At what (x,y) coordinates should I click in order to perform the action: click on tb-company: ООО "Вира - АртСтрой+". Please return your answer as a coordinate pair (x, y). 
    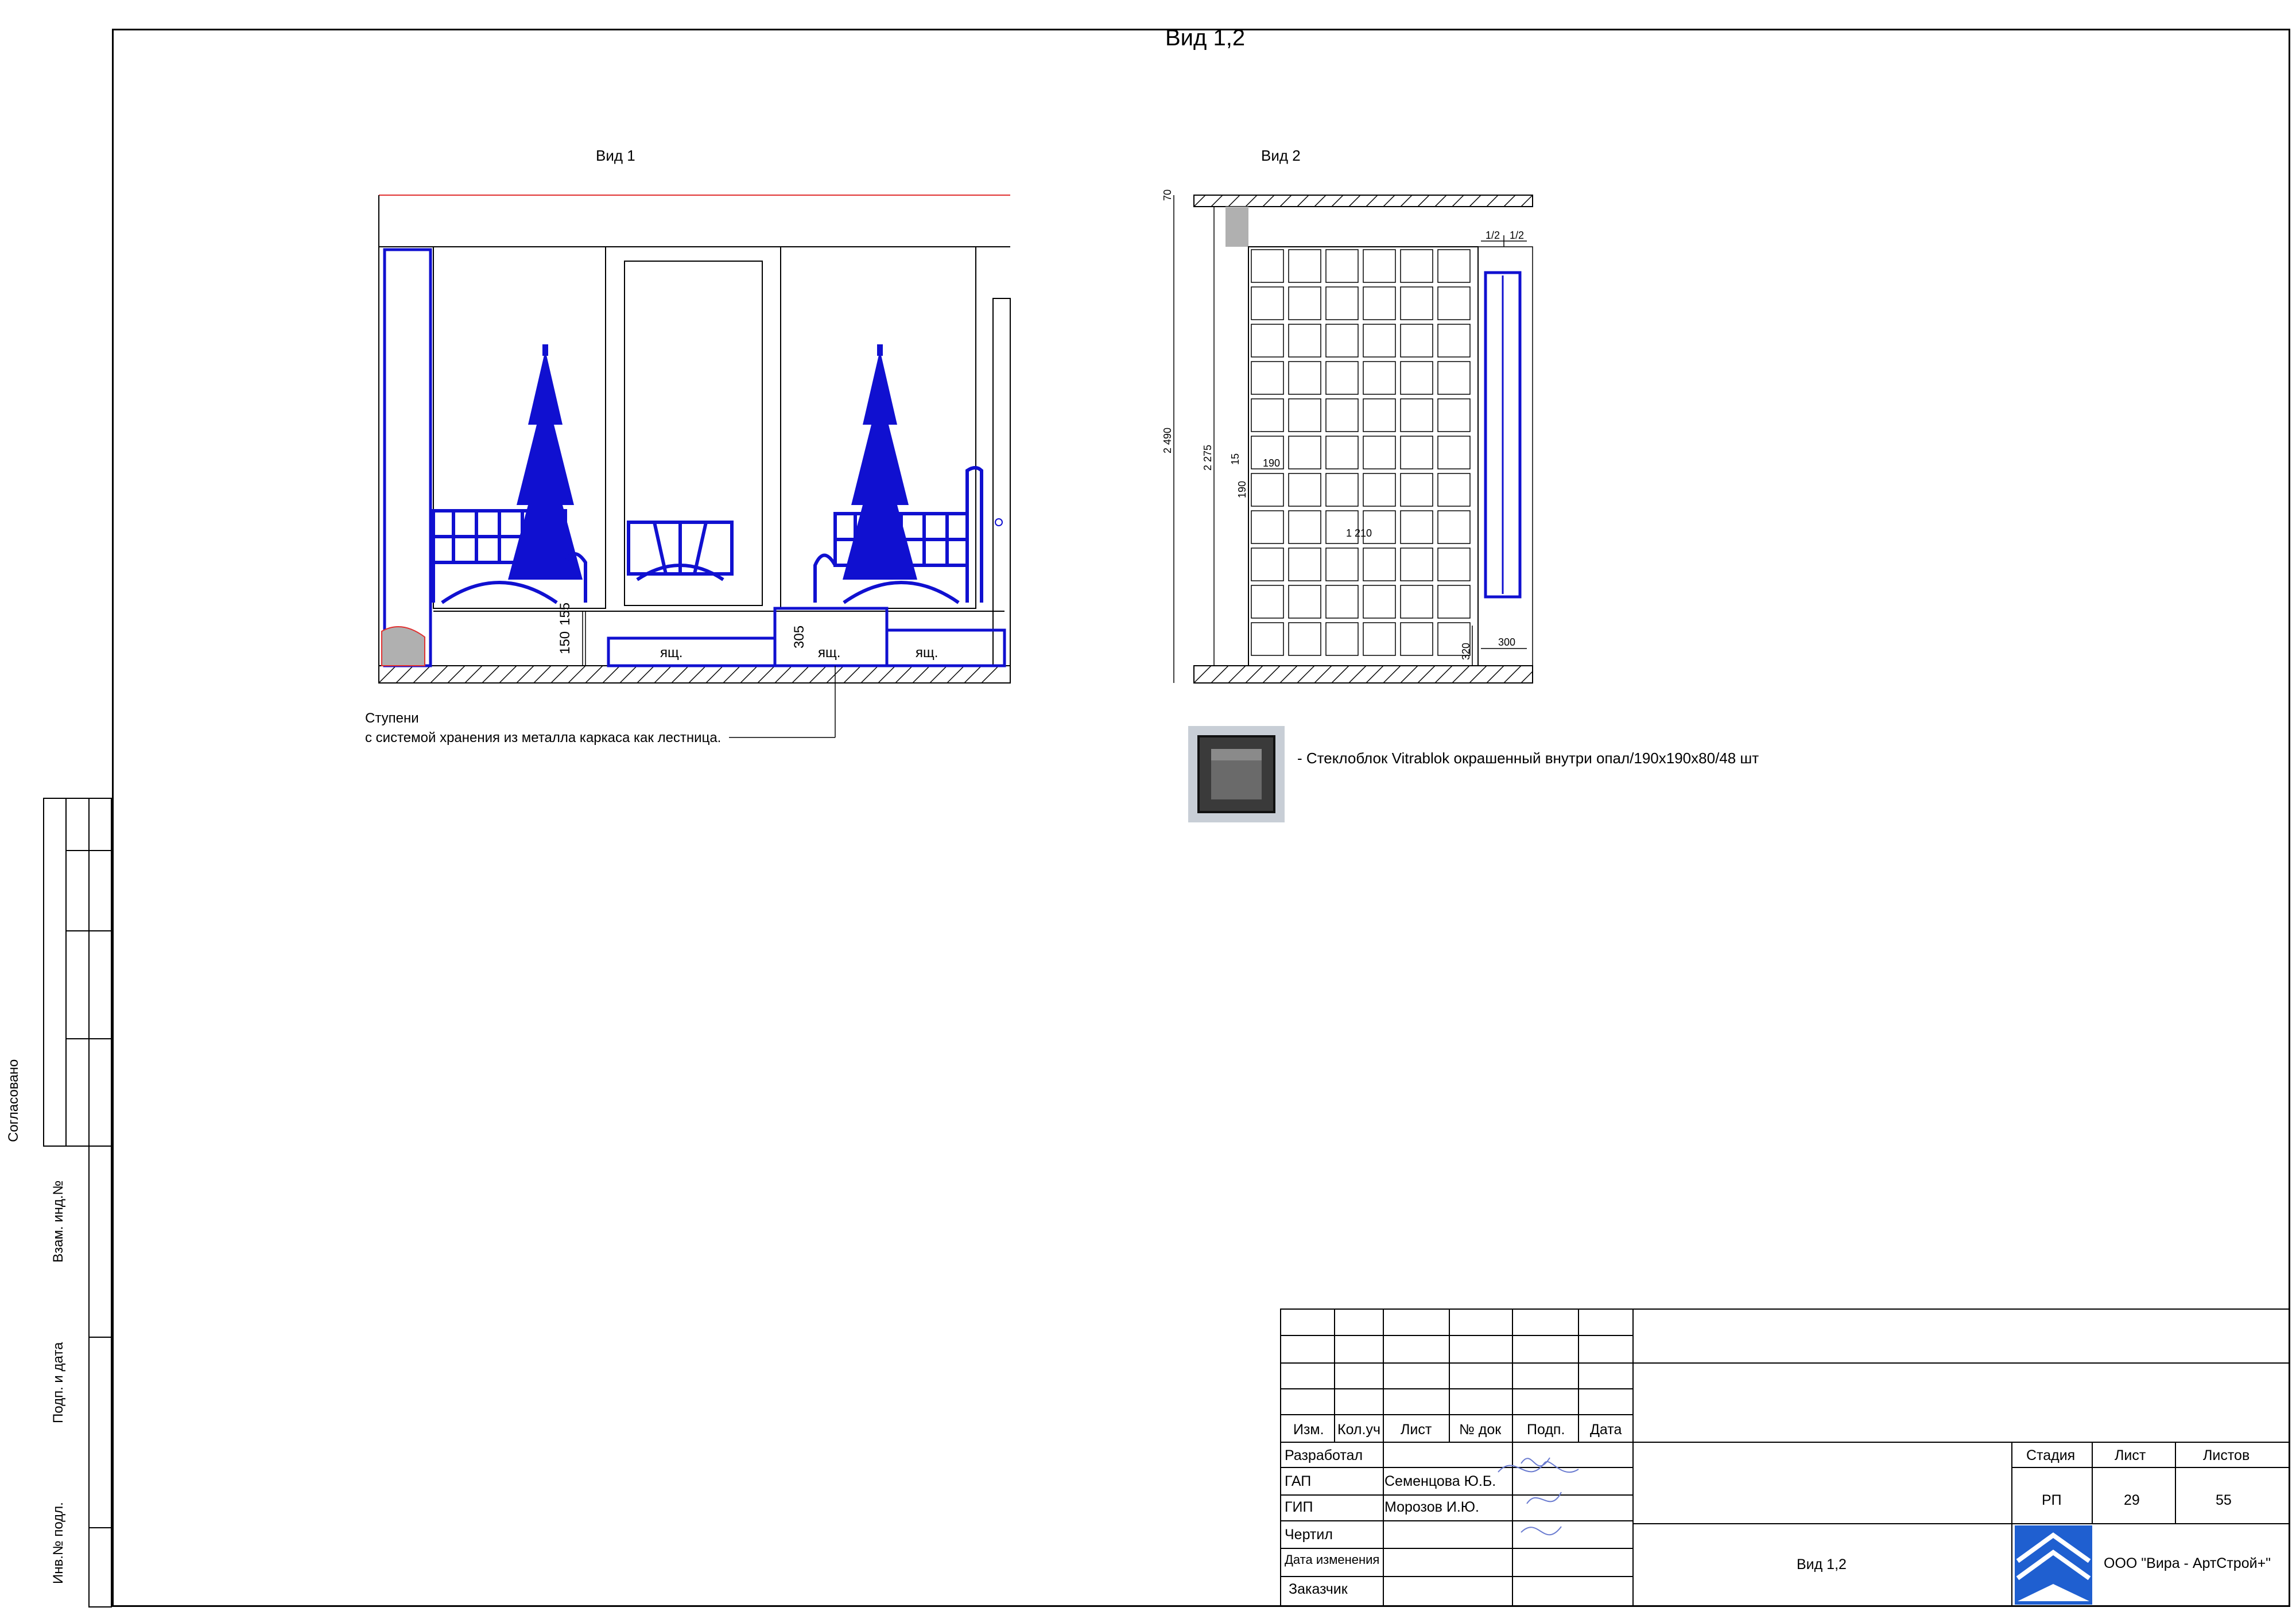
    Looking at the image, I should click on (2187, 1563).